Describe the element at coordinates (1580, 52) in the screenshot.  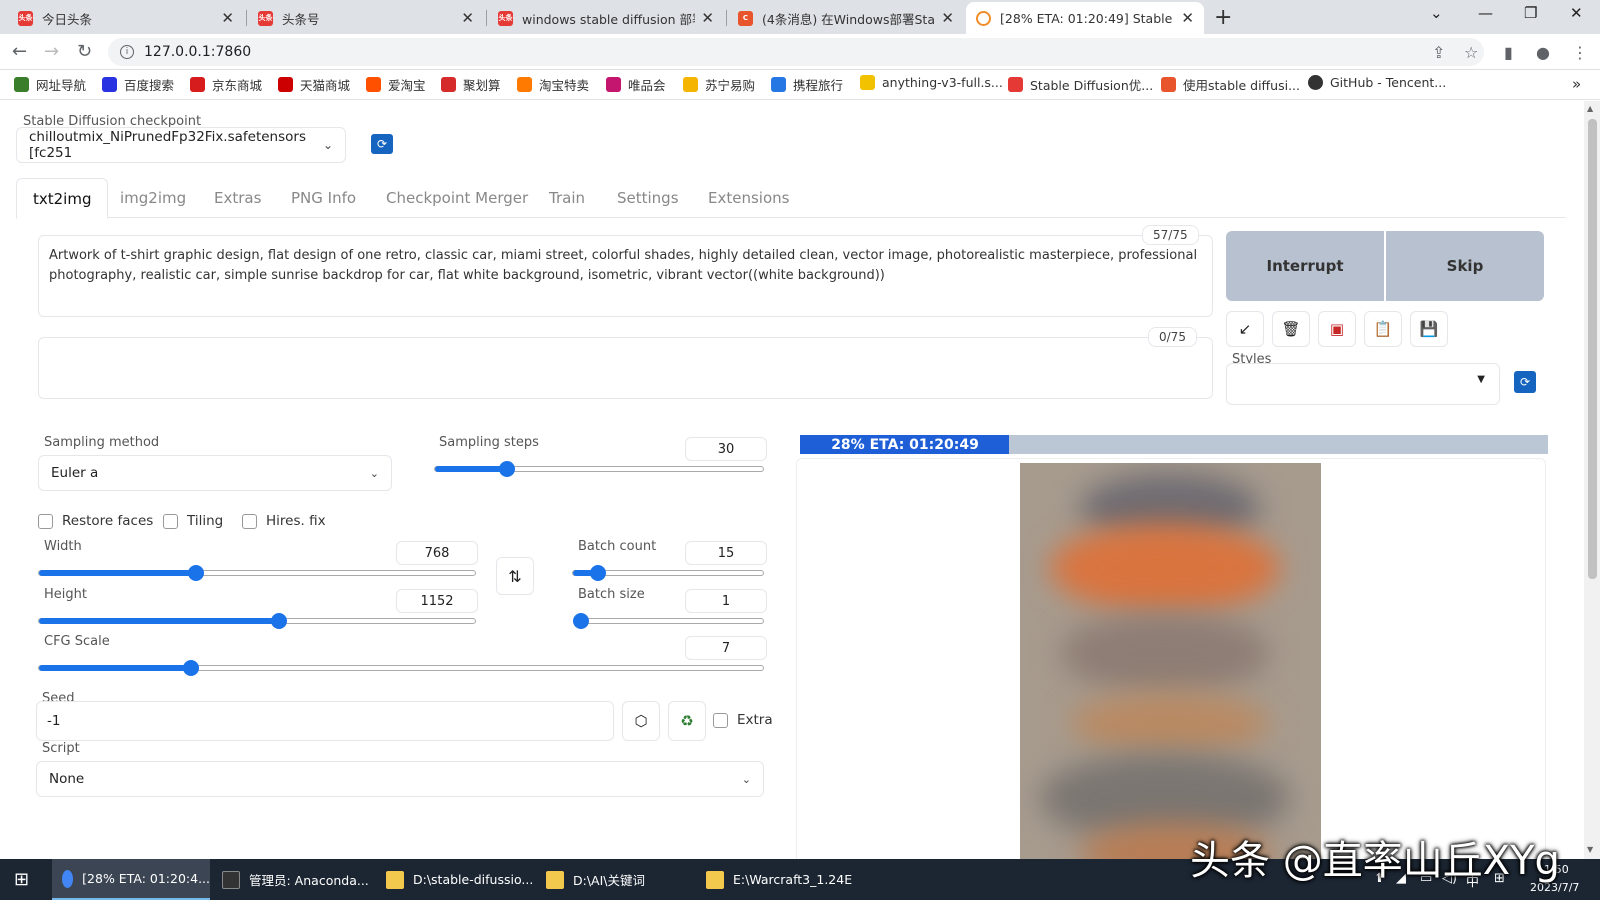
I see `menu-icon: ⋮` at that location.